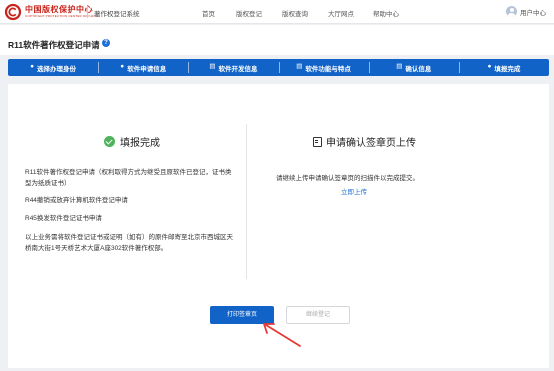  I want to click on nav-copyright-registration: 版权登记, so click(249, 13).